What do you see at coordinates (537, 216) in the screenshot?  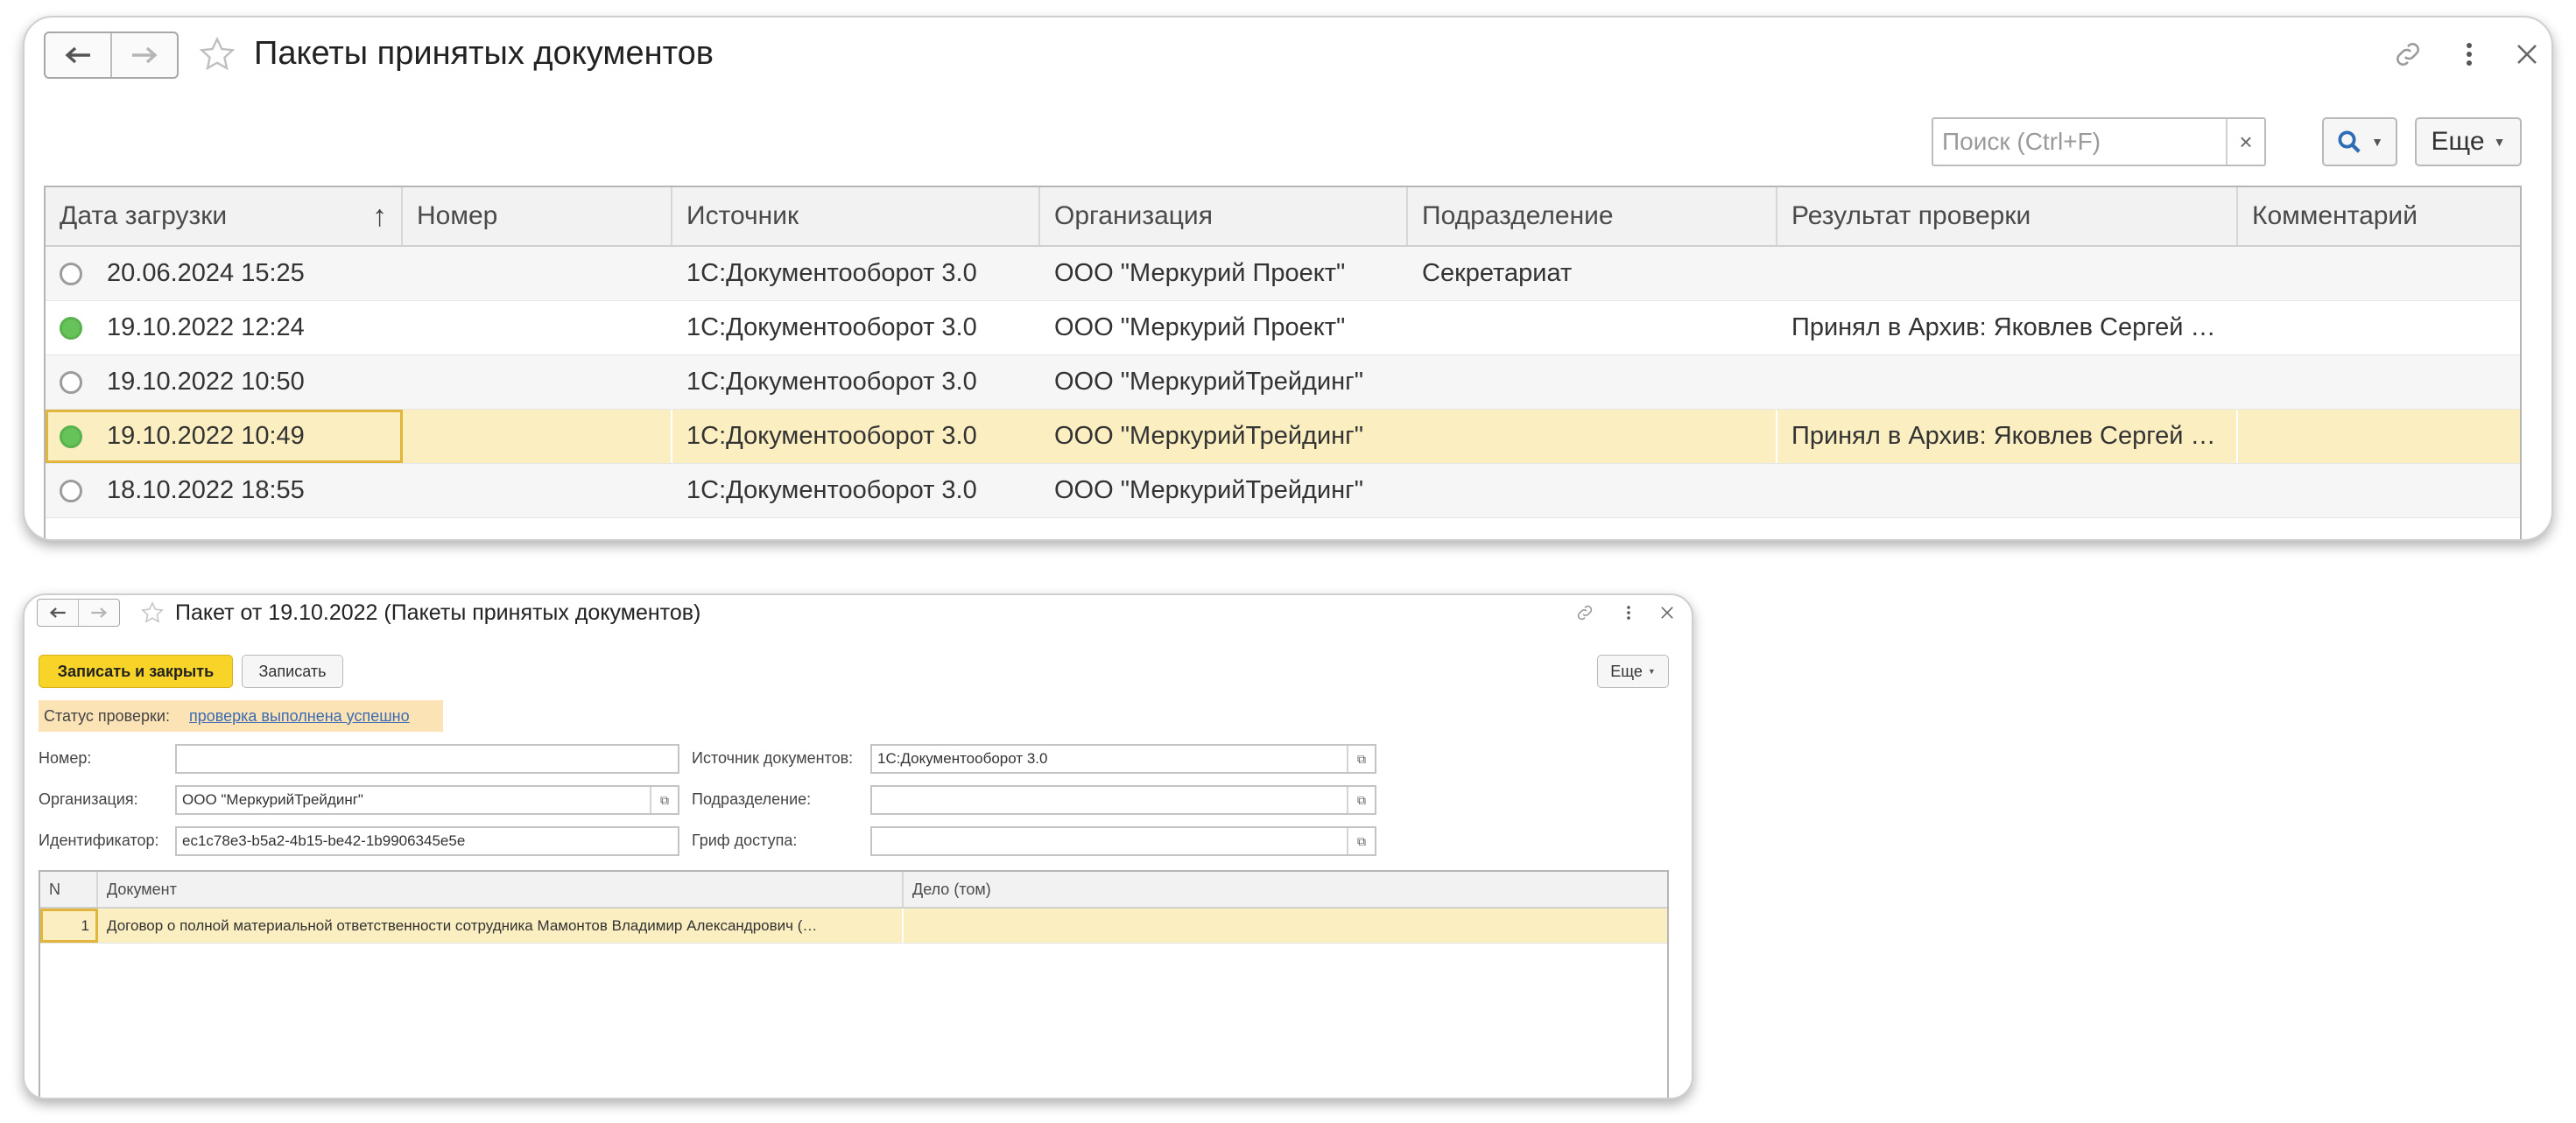 I see `column-header-number: Номер` at bounding box center [537, 216].